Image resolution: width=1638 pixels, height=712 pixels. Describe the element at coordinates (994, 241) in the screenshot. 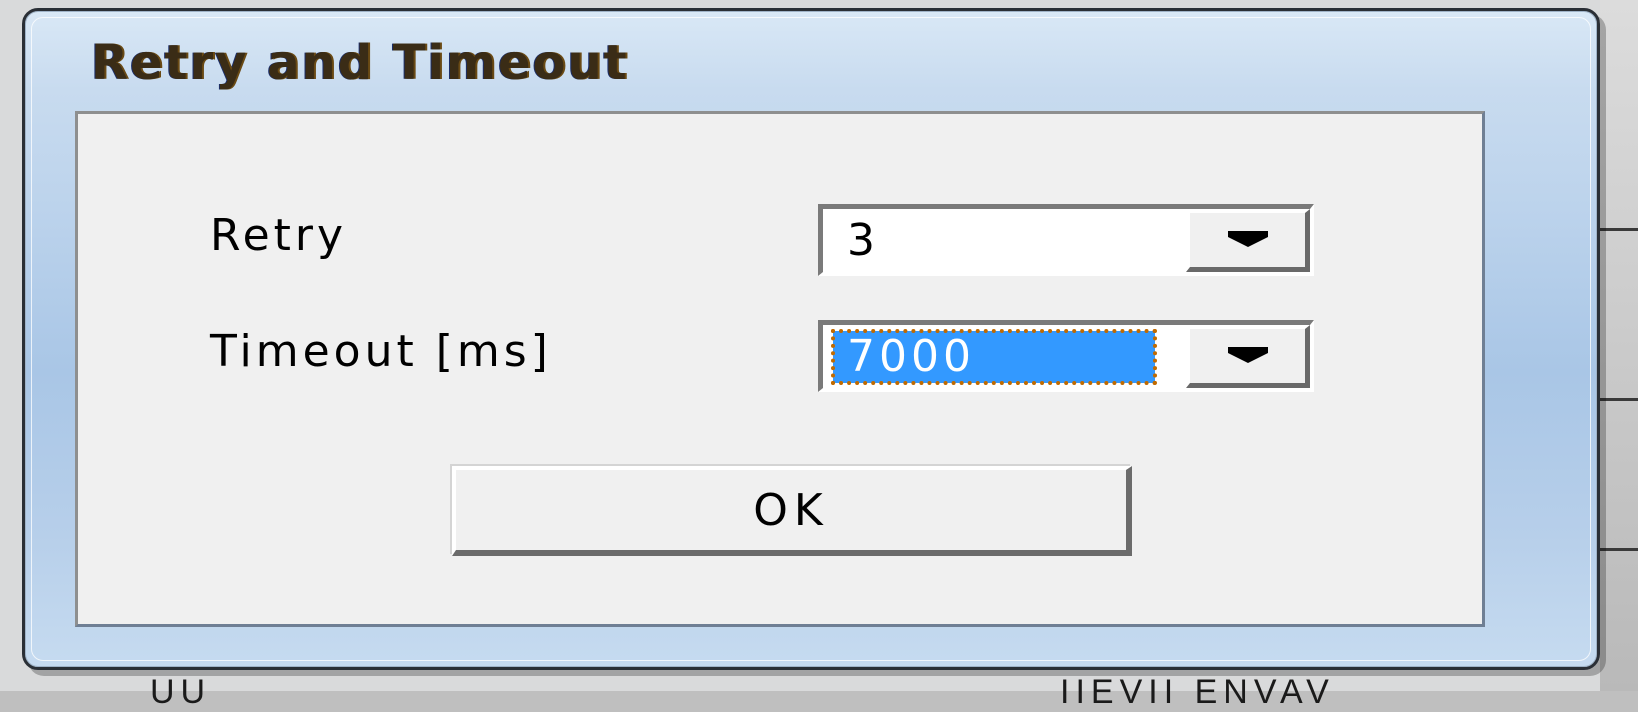

I see `retry-value: 3` at that location.